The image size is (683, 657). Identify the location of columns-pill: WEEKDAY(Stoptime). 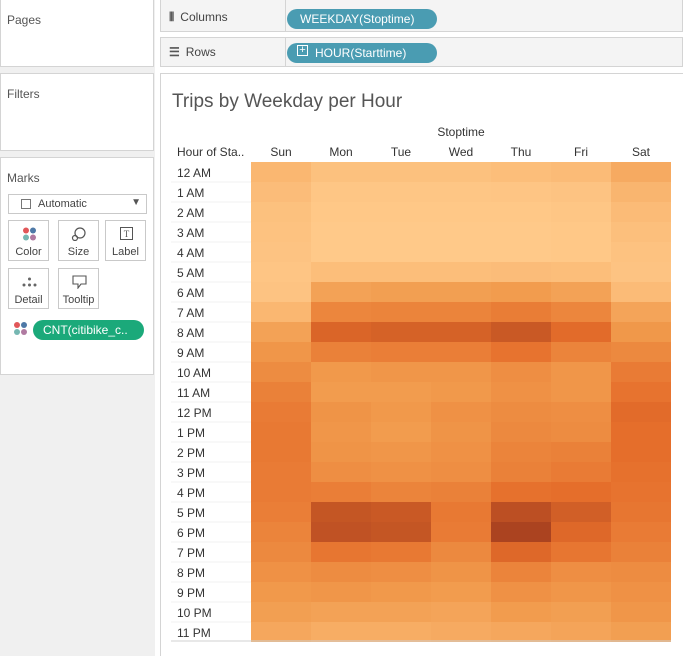
(362, 19).